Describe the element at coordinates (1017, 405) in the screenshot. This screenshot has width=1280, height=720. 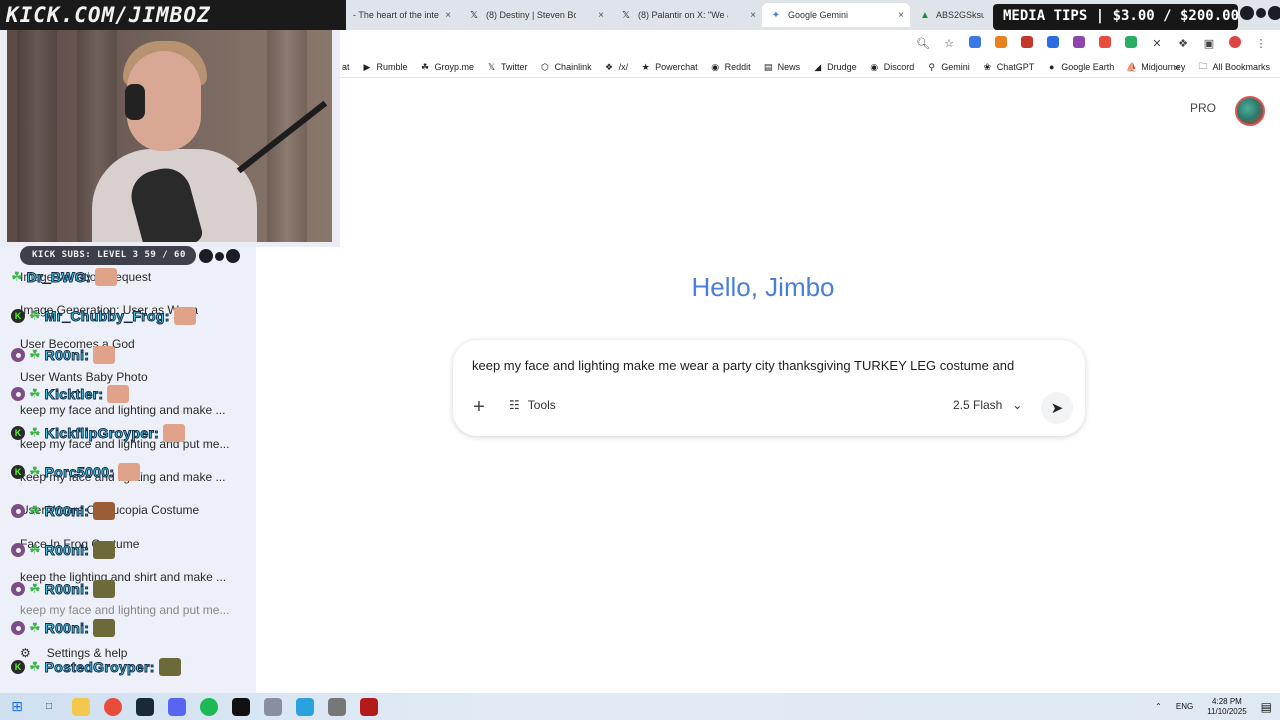
I see `chevron-down-icon: ⌄` at that location.